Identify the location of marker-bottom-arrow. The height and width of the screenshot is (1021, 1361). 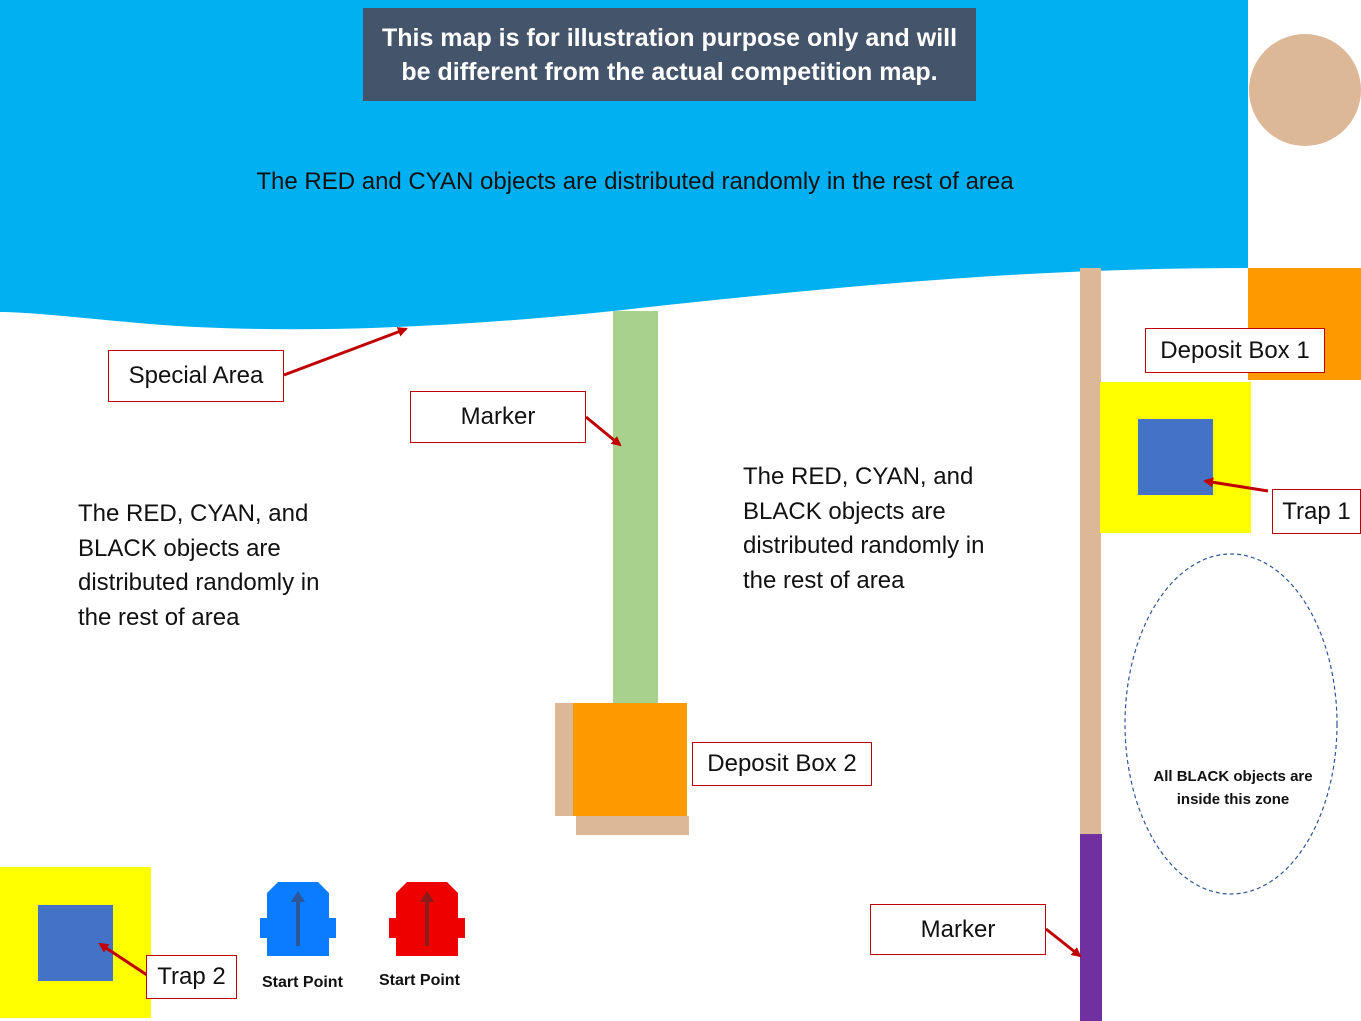
(1063, 942).